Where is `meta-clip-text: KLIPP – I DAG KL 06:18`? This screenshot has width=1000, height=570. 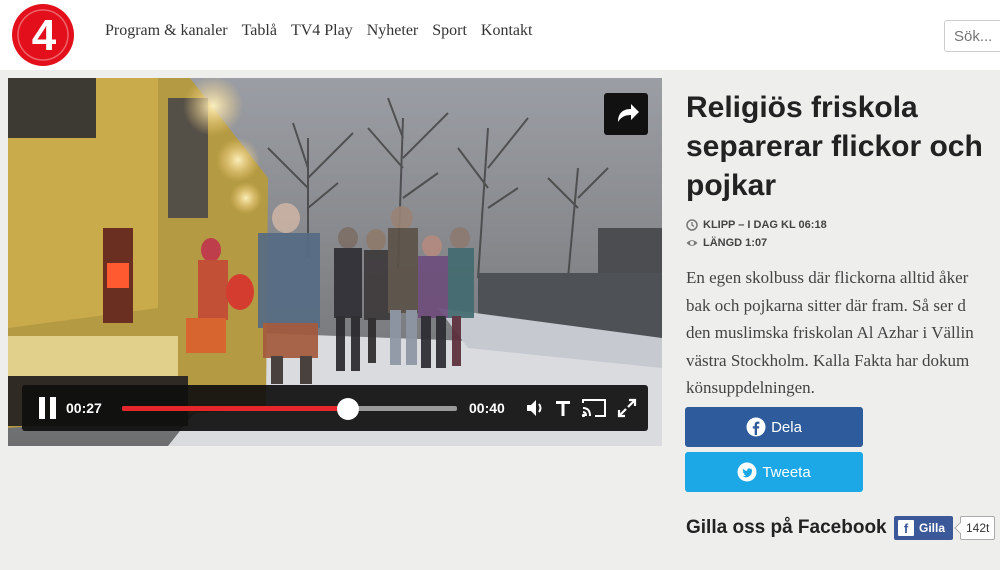 meta-clip-text: KLIPP – I DAG KL 06:18 is located at coordinates (765, 225).